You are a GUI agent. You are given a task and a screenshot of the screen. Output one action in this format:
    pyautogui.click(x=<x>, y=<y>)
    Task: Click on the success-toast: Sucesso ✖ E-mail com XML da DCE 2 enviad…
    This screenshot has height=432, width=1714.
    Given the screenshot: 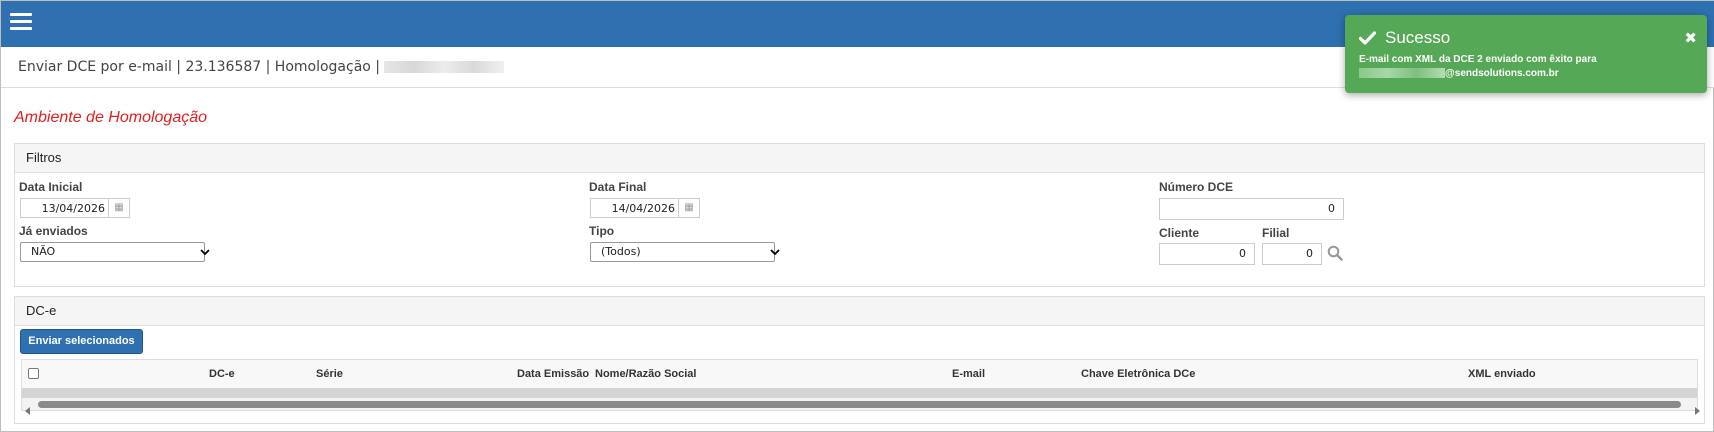 What is the action you would take?
    pyautogui.click(x=1526, y=54)
    